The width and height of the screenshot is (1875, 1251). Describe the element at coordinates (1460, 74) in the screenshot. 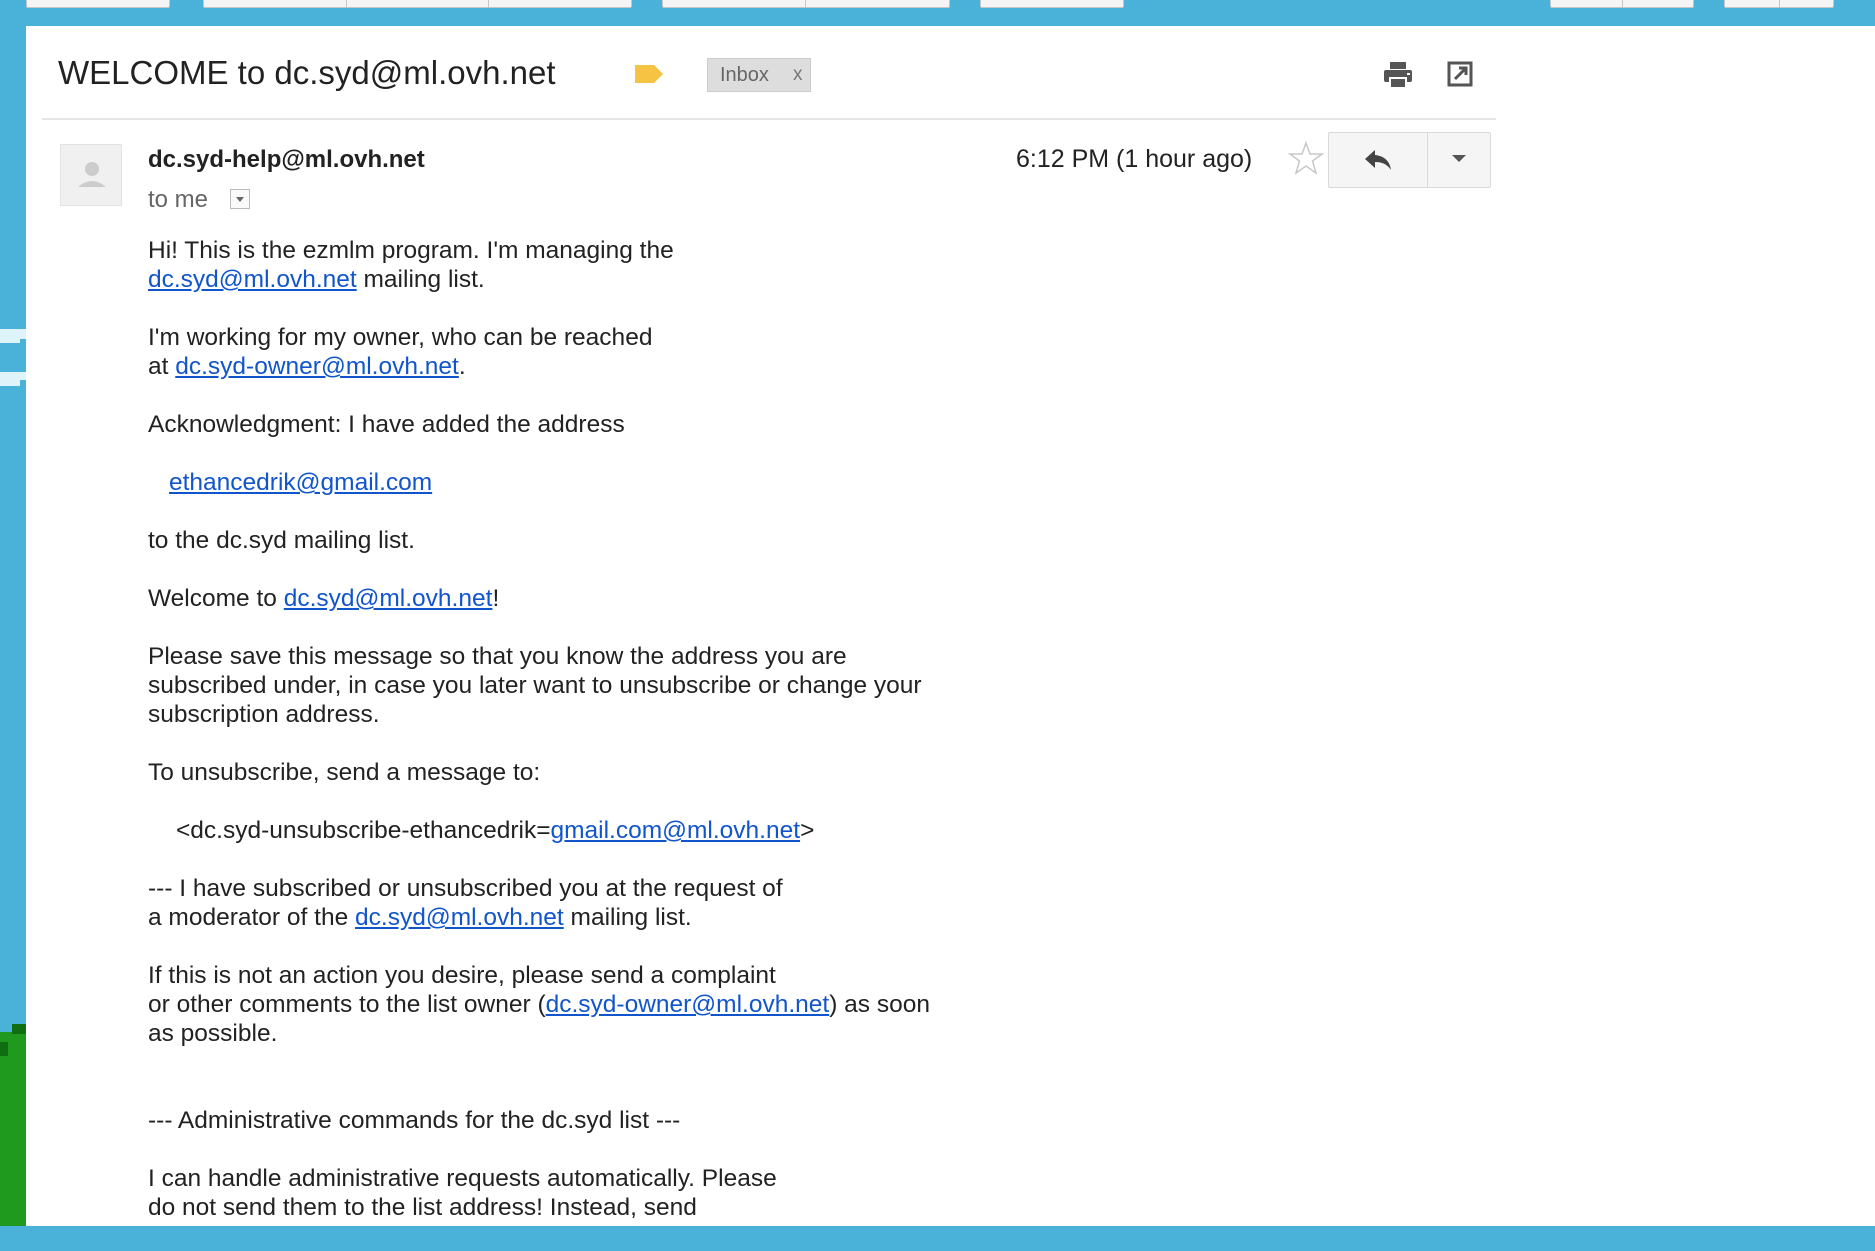

I see `new-window-icon` at that location.